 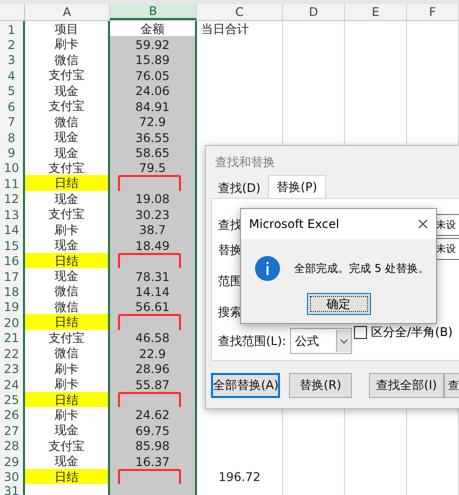 What do you see at coordinates (344, 341) in the screenshot?
I see `chevron-icon` at bounding box center [344, 341].